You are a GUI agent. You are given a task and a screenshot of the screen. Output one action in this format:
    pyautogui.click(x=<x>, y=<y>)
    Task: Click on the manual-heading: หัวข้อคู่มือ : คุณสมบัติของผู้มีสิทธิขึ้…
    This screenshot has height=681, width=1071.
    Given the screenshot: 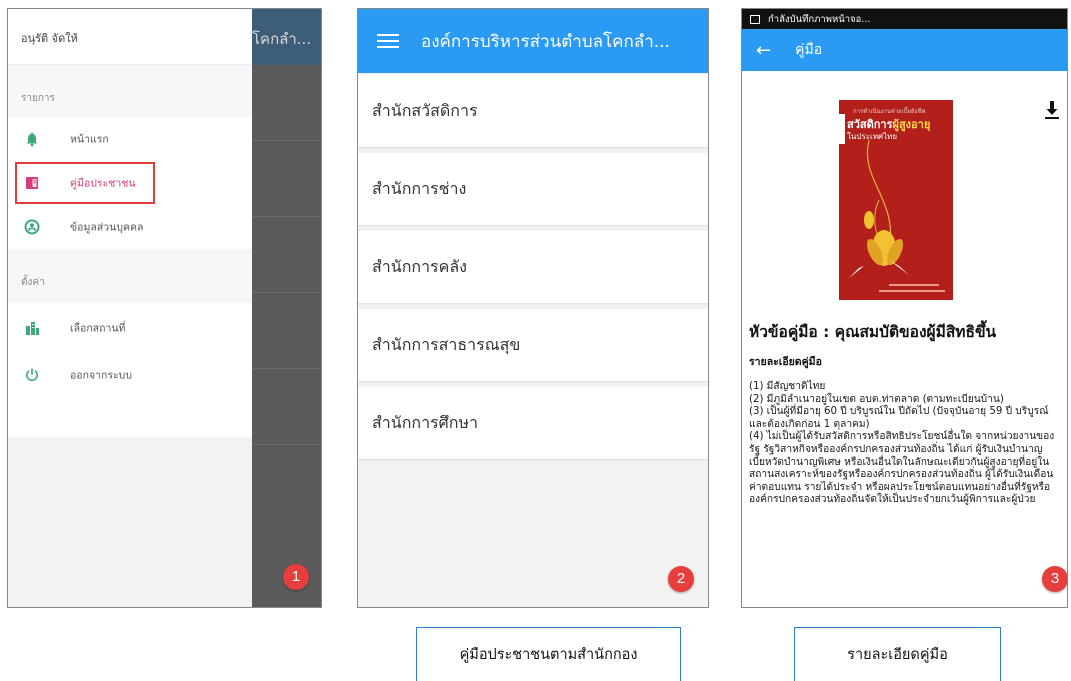 What is the action you would take?
    pyautogui.click(x=873, y=332)
    